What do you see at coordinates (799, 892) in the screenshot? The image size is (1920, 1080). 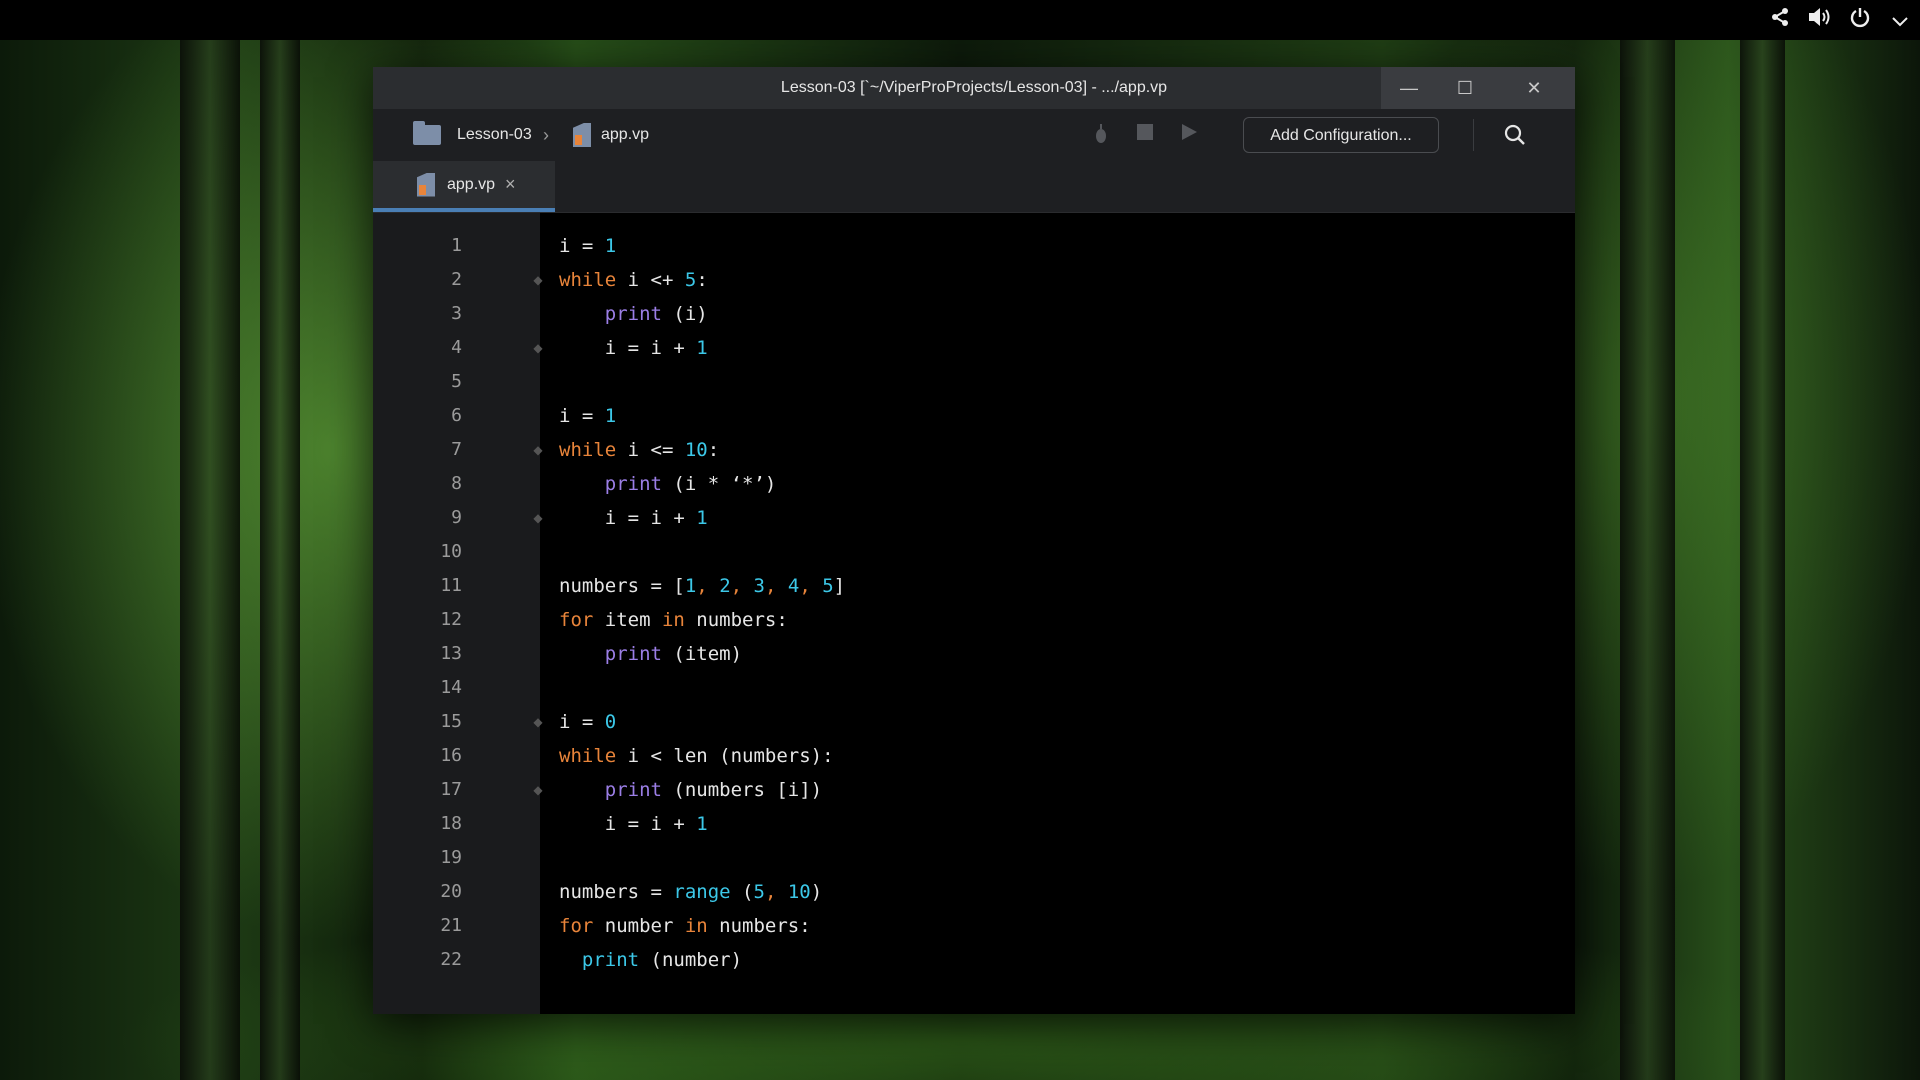 I see `code-token: 10` at bounding box center [799, 892].